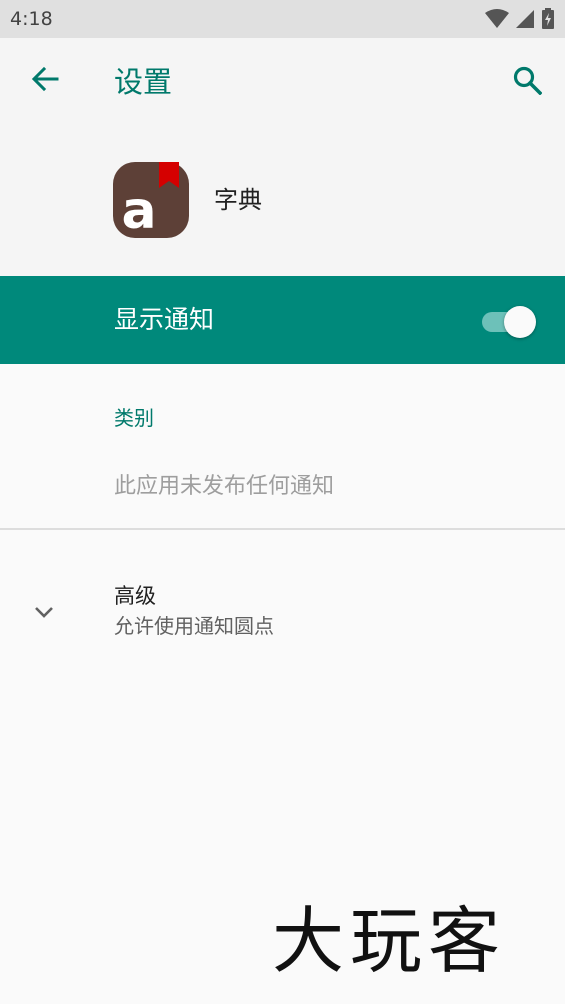 This screenshot has height=1004, width=565. Describe the element at coordinates (134, 418) in the screenshot. I see `category-header: 类别` at that location.